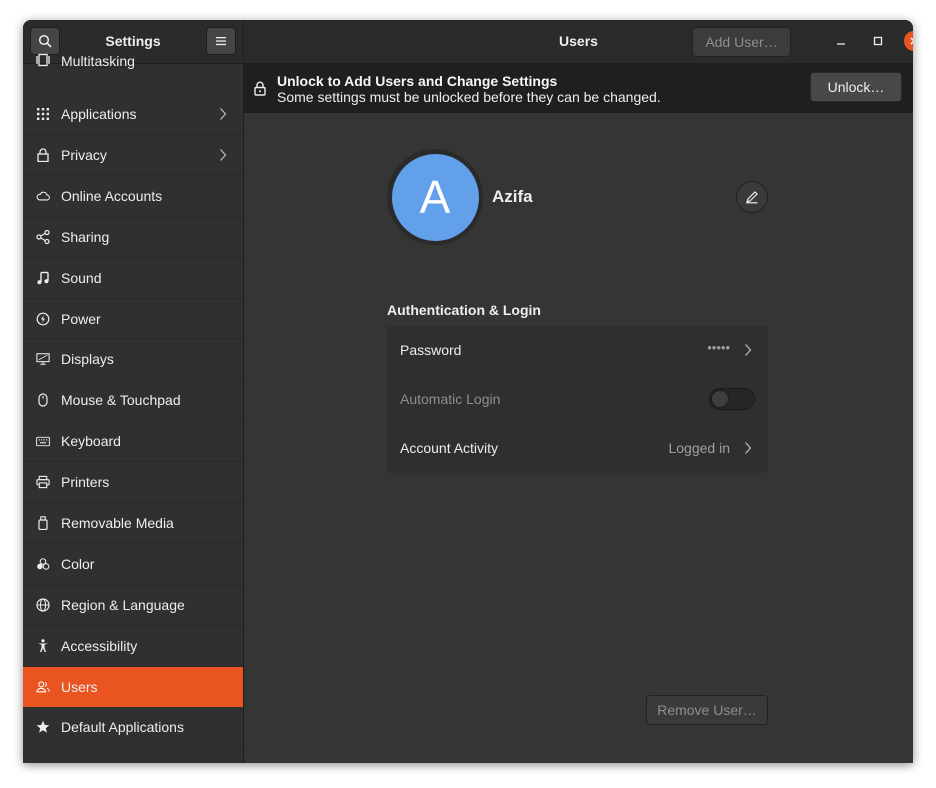 The image size is (936, 788). Describe the element at coordinates (43, 236) in the screenshot. I see `share-icon` at that location.